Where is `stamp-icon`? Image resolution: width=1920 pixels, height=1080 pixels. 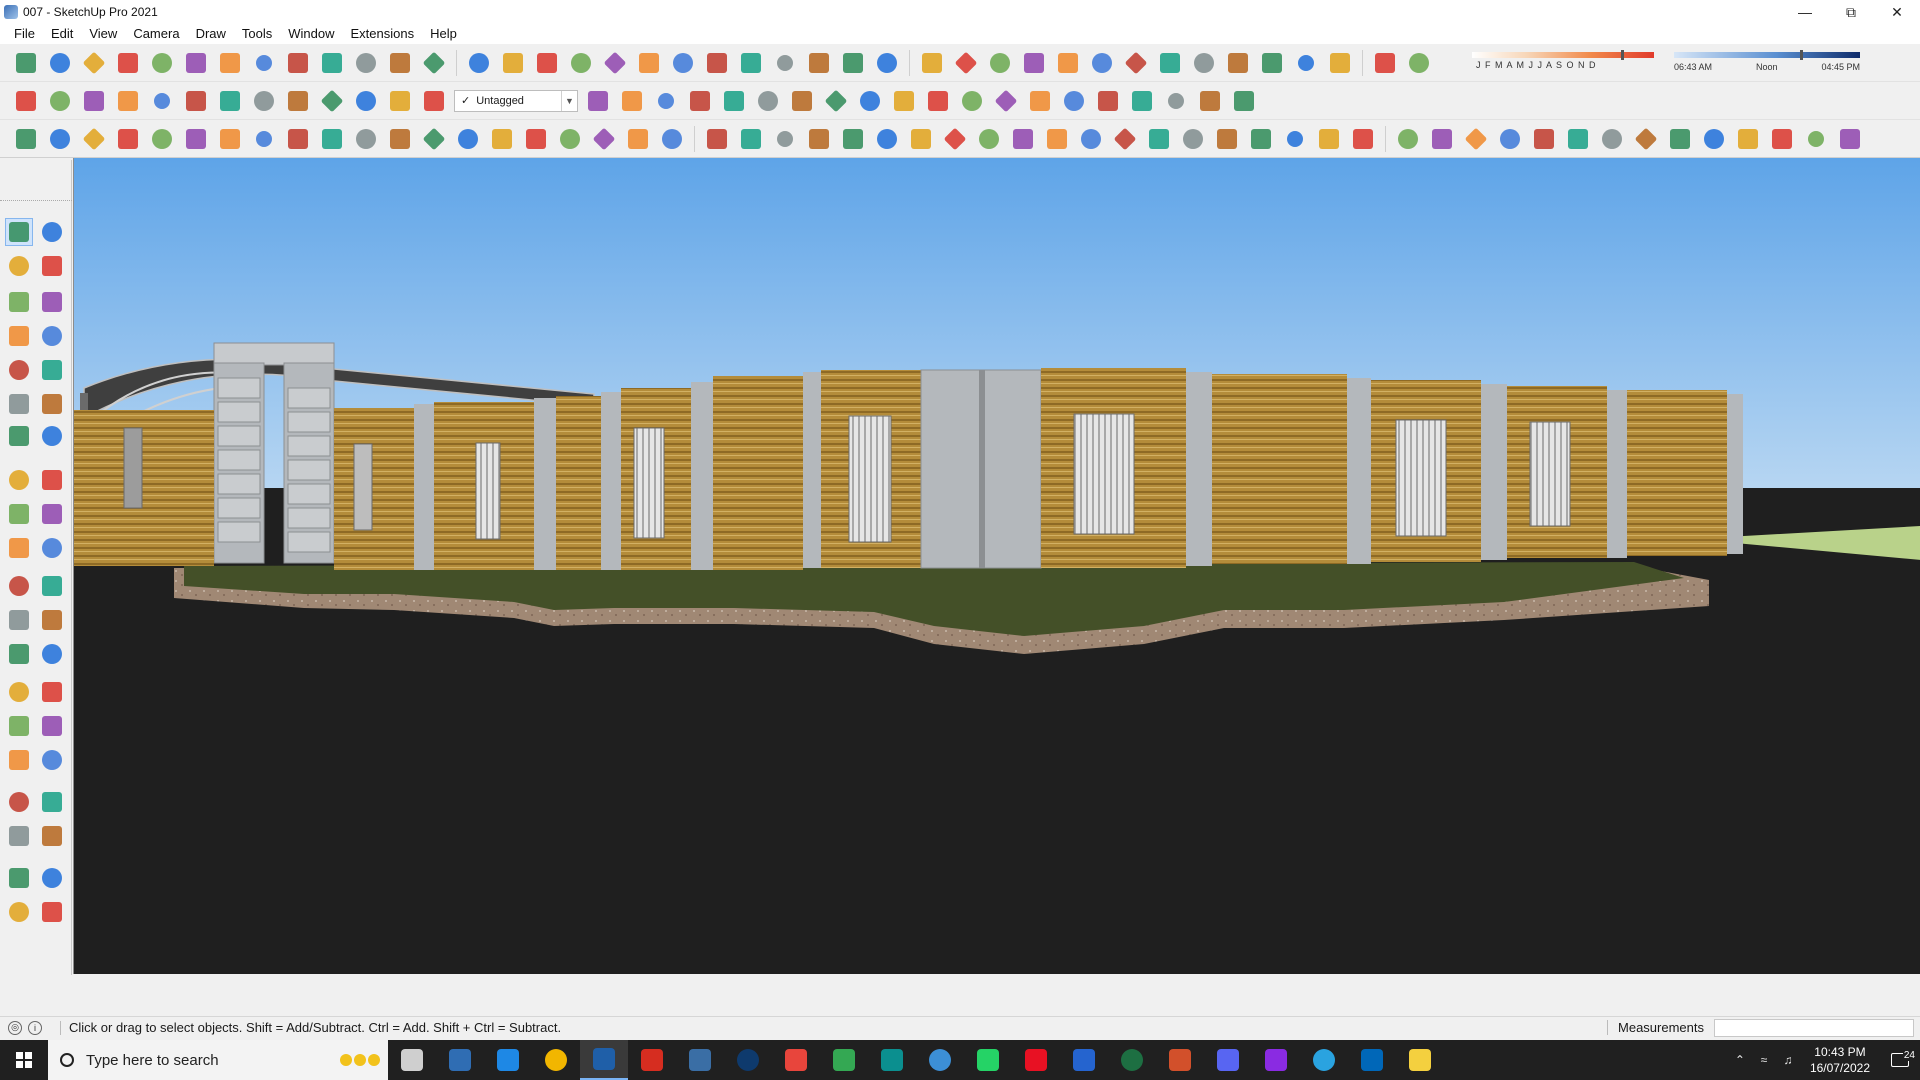
stamp-icon is located at coordinates (1142, 101).